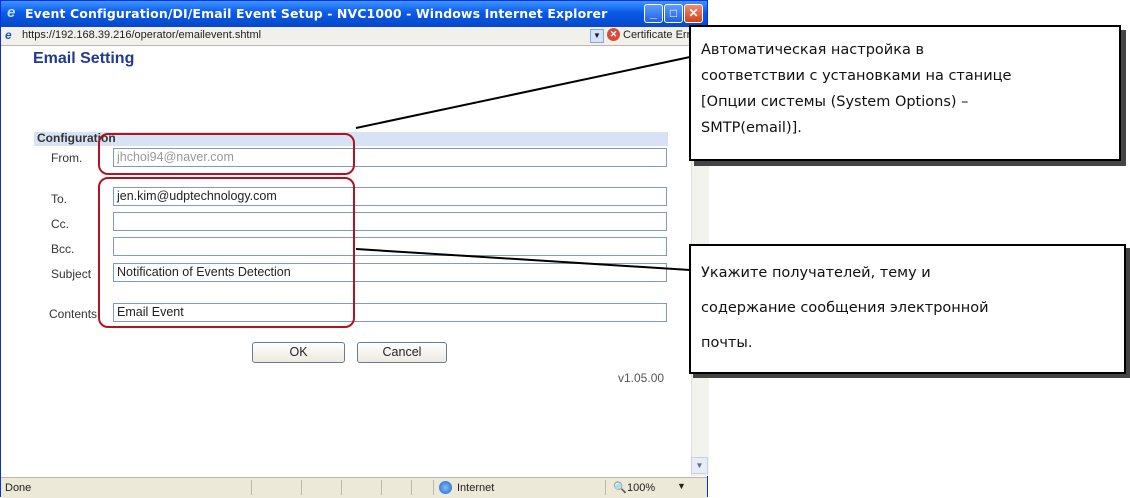  I want to click on callout-bottom-line-1: Укажите получателей, тему и, so click(816, 273).